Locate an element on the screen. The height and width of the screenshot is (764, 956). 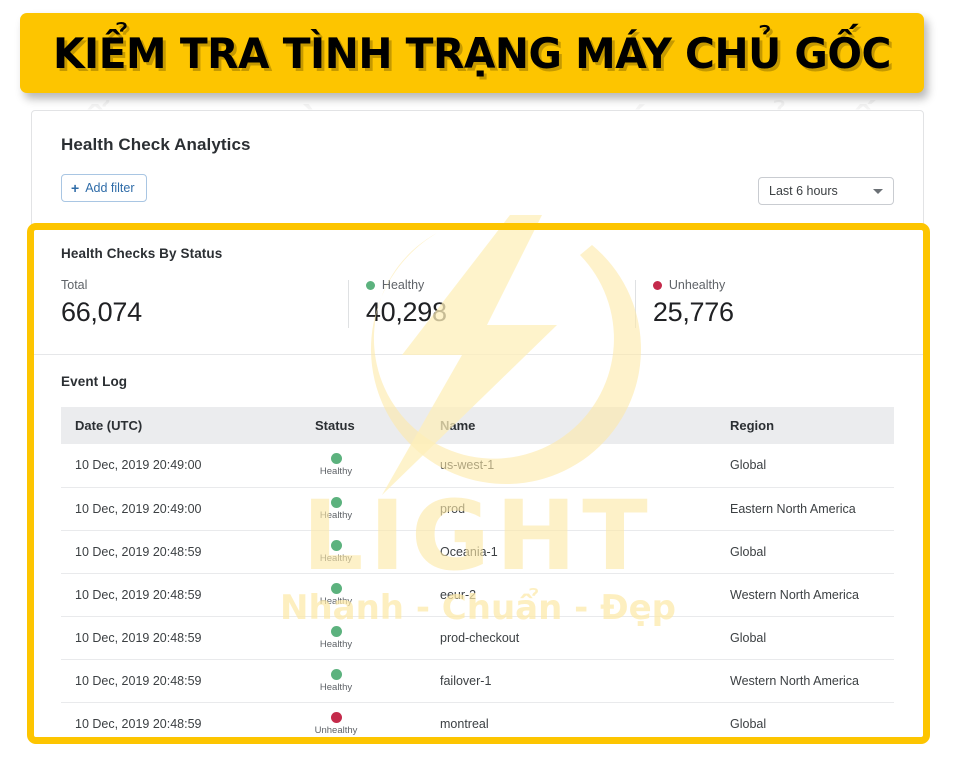
stat-healthy-value: 40,298 is located at coordinates (406, 312).